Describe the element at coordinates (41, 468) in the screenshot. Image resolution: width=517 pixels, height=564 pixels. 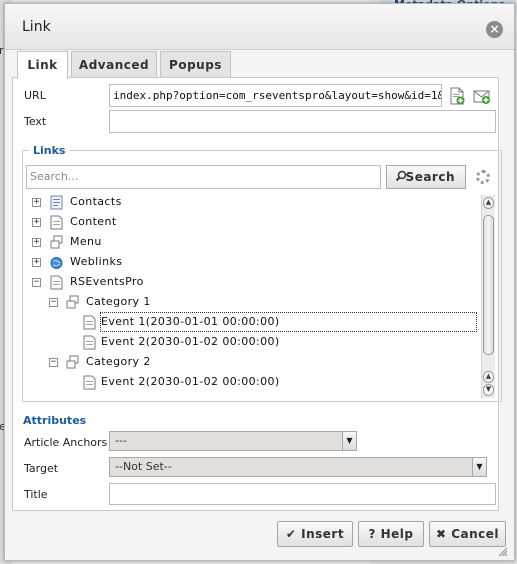
I see `target-label: Target` at that location.